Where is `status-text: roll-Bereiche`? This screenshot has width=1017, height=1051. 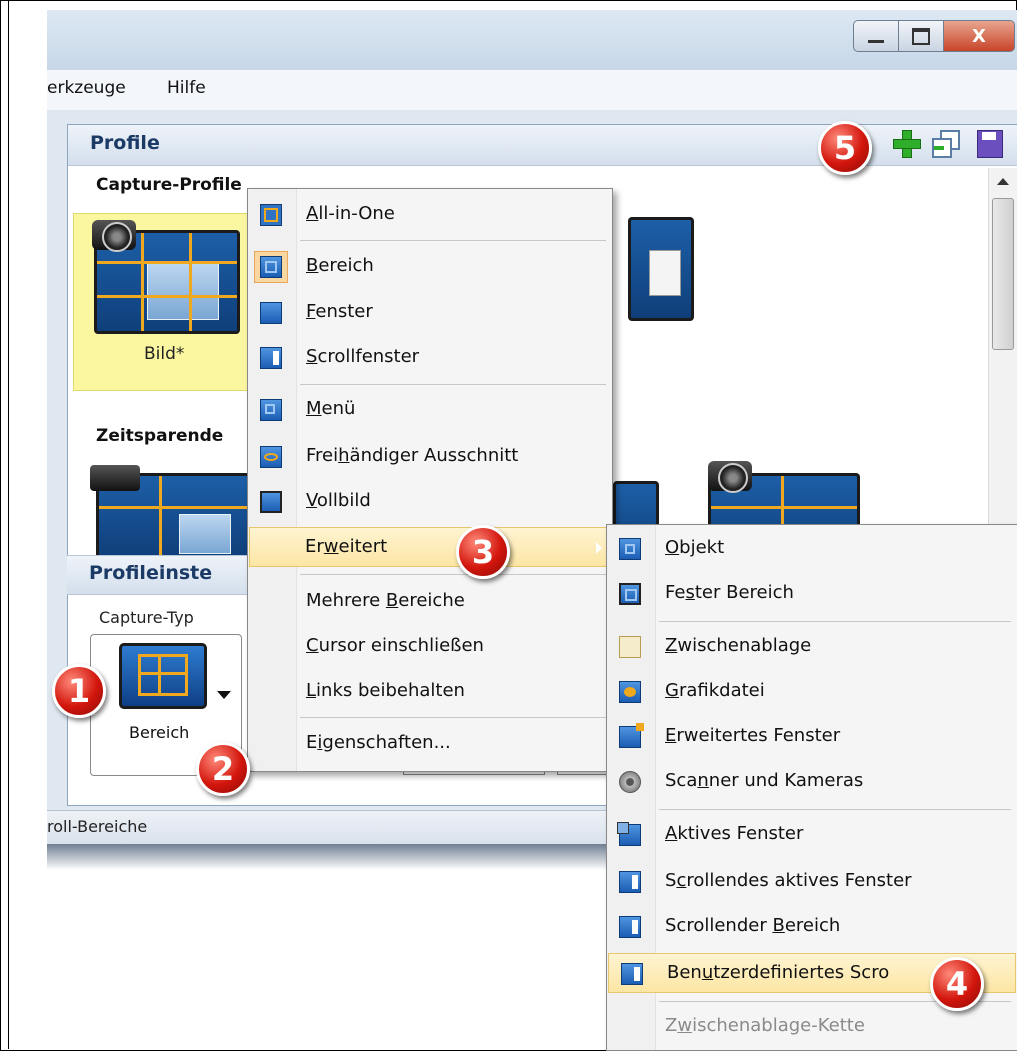 status-text: roll-Bereiche is located at coordinates (97, 826).